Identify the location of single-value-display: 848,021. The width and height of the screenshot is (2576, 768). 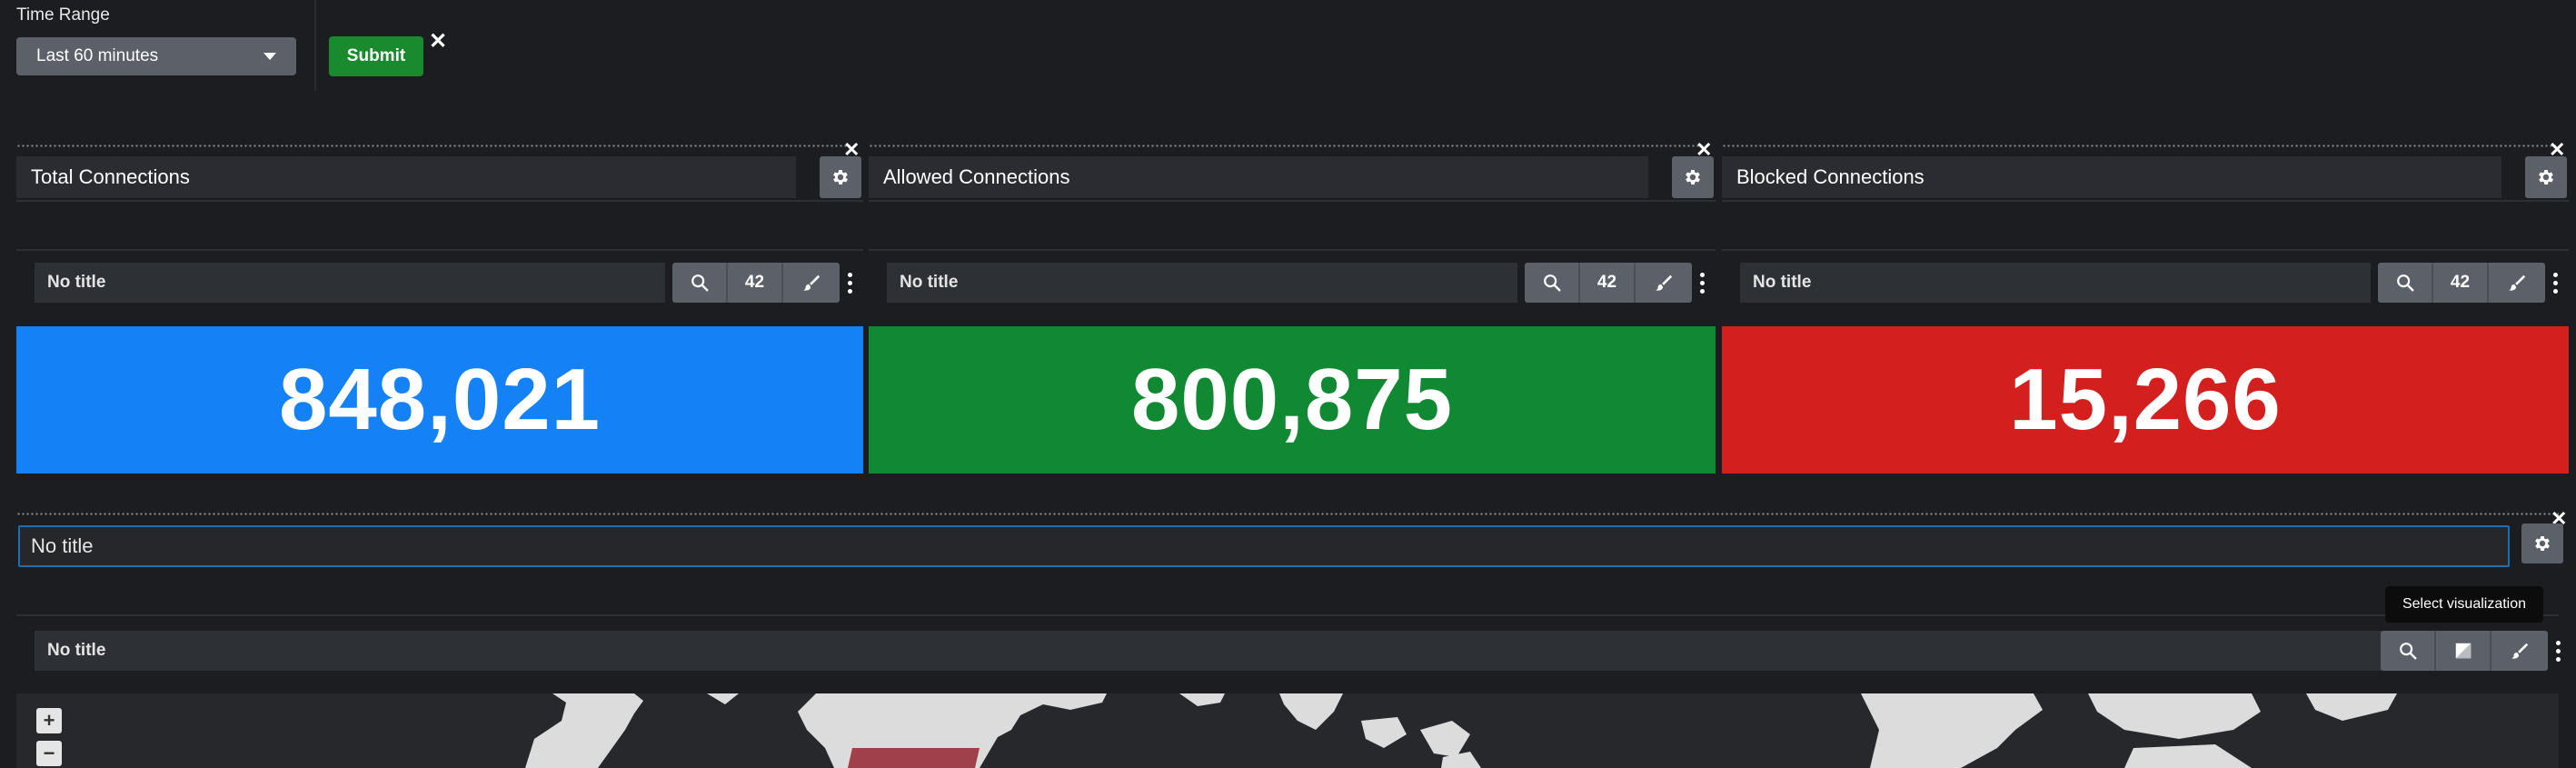
(439, 400).